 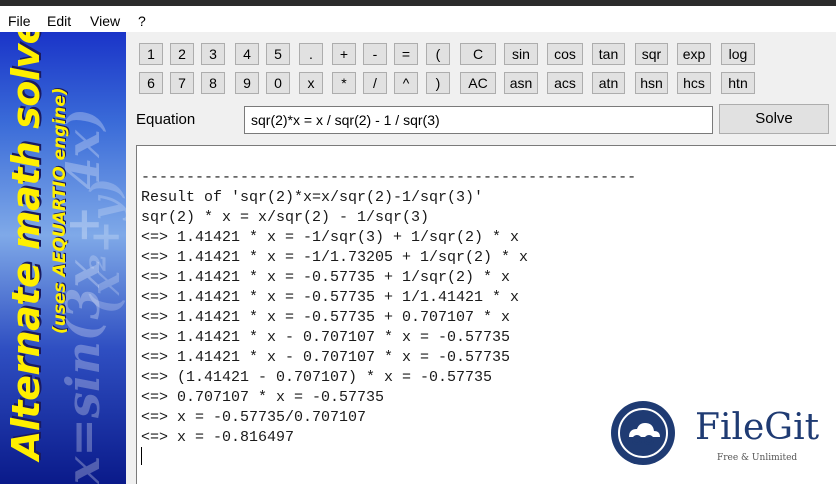 I want to click on output-line: <=> x = -0.57735/0.707107, so click(x=254, y=417).